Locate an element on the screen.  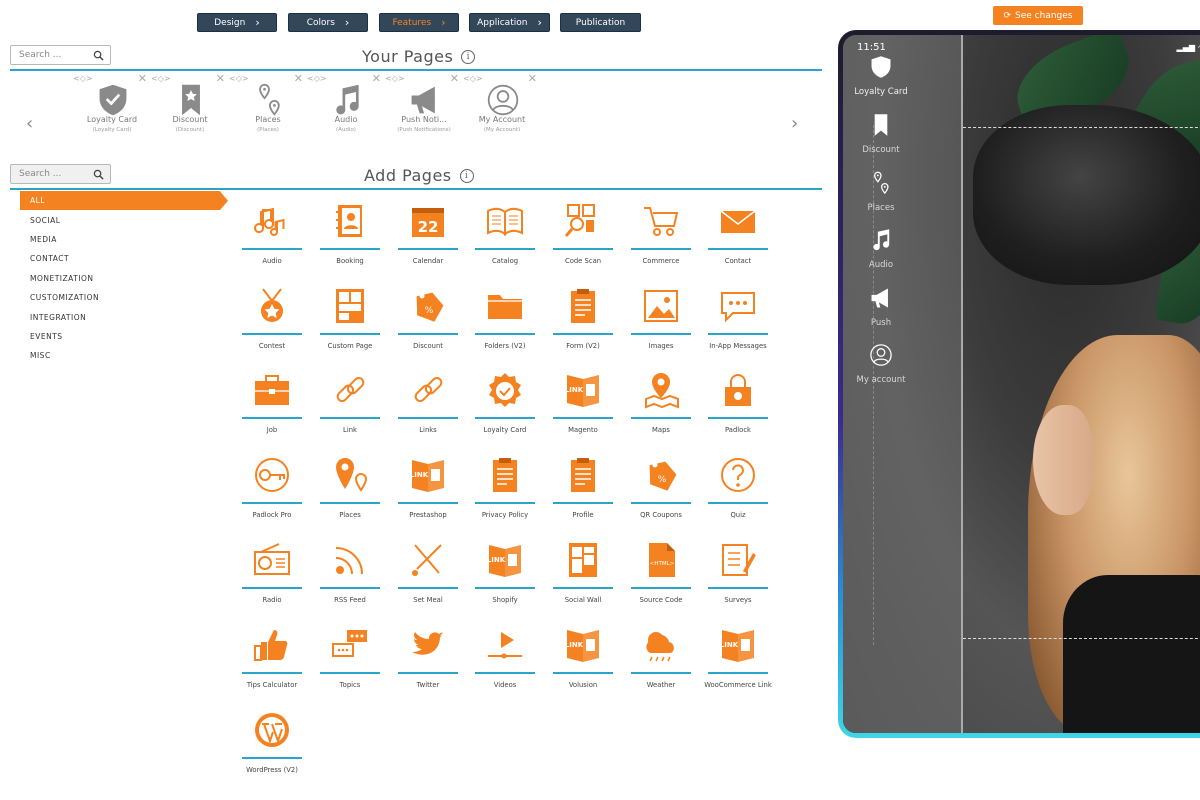
page-tile: Code Scan is located at coordinates (583, 237).